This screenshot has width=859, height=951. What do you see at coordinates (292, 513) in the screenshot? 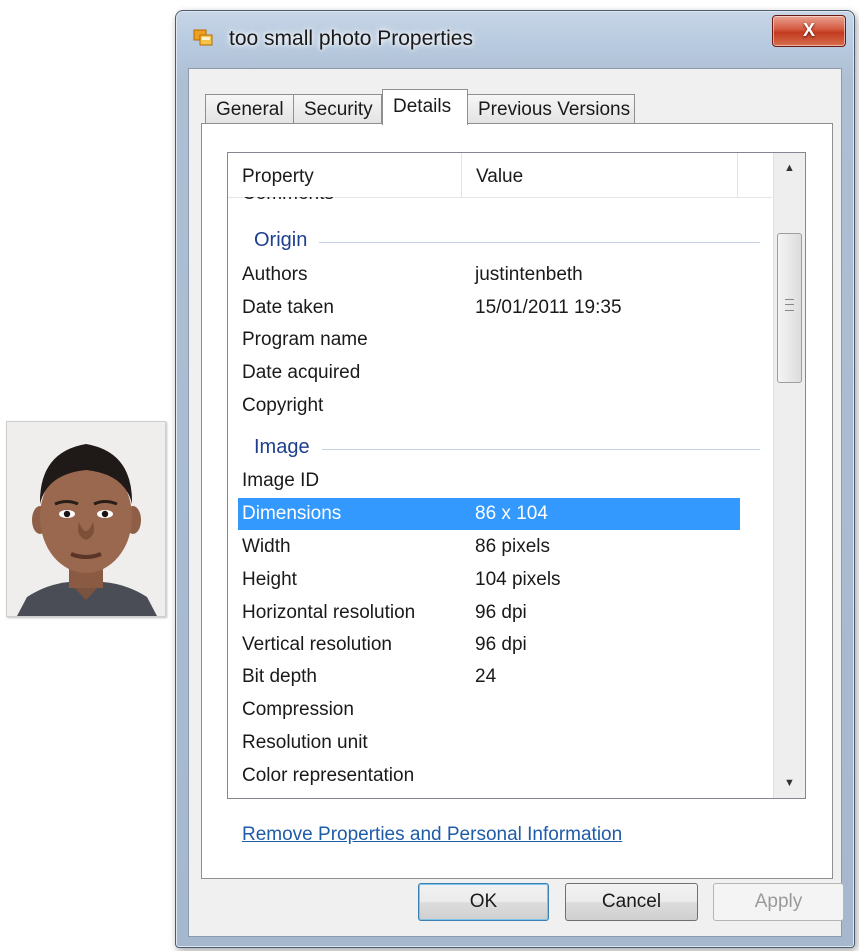
I see `property-name: Dimensions` at bounding box center [292, 513].